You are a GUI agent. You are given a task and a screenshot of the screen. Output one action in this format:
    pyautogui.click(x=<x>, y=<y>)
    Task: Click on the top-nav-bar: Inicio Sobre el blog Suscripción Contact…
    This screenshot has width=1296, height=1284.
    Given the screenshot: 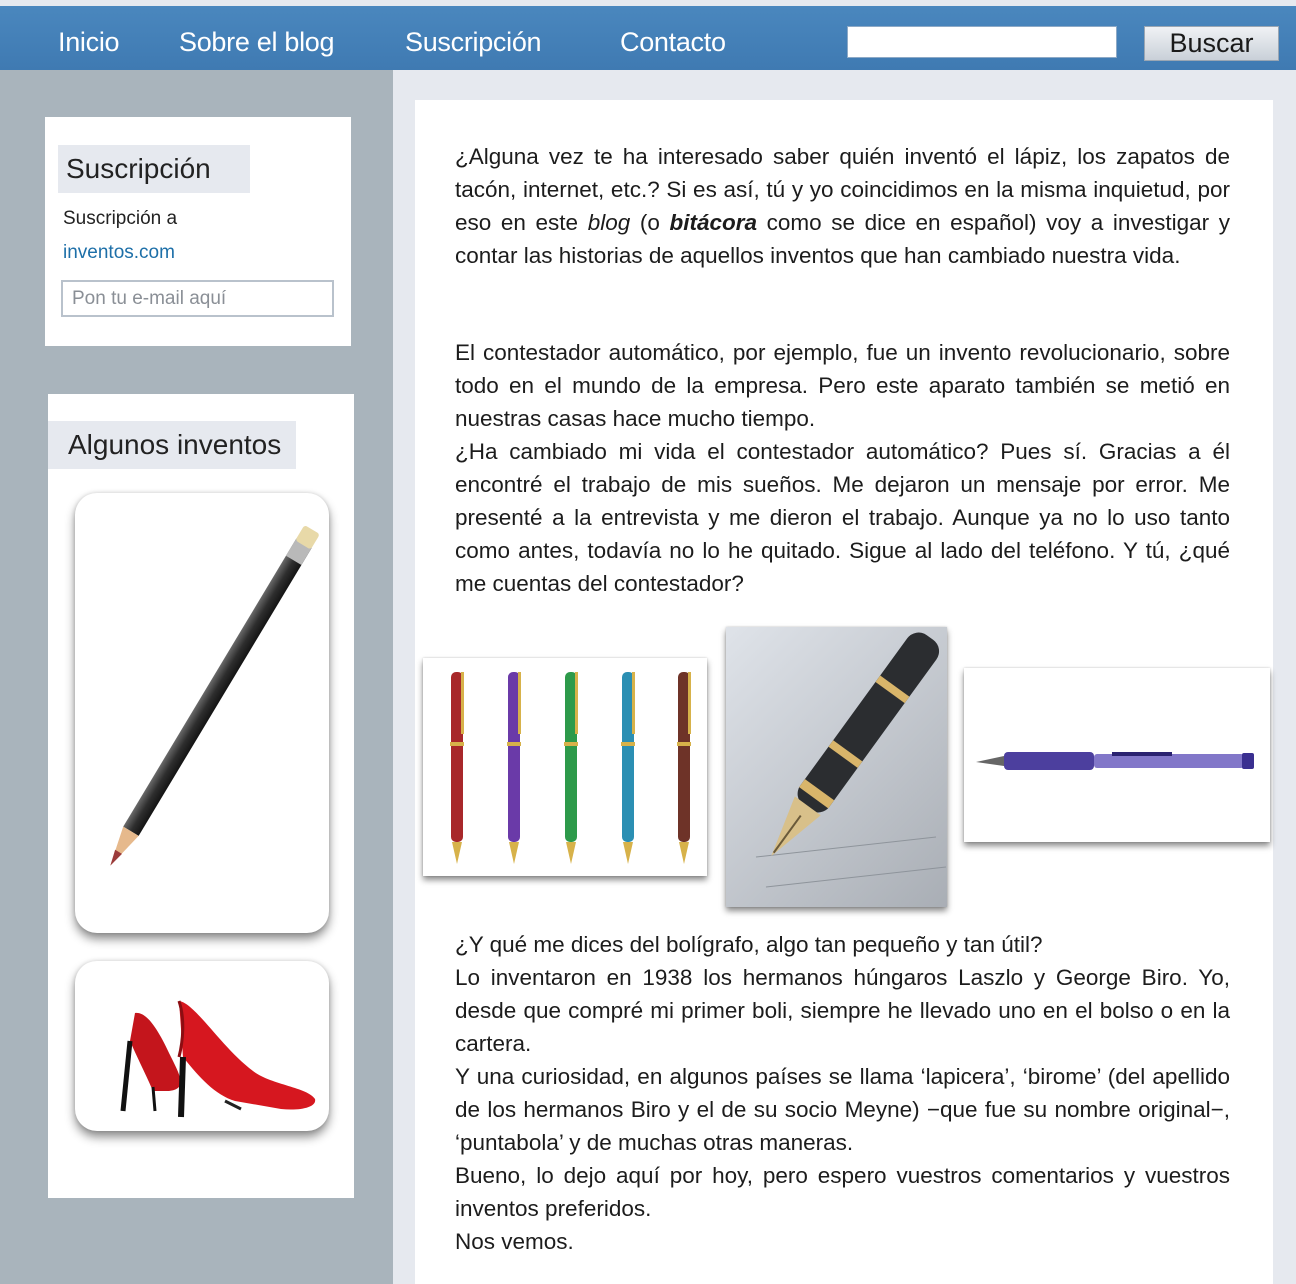 What is the action you would take?
    pyautogui.click(x=648, y=38)
    